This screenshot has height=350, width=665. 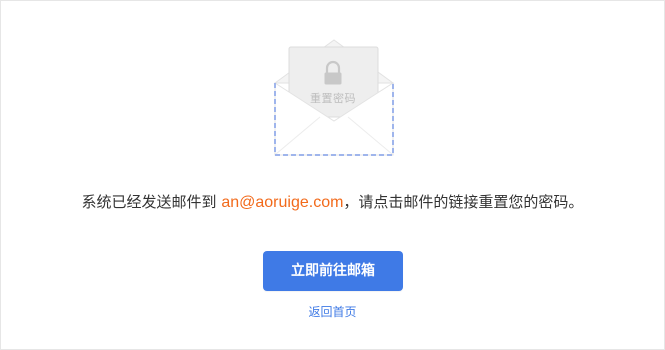 What do you see at coordinates (282, 202) in the screenshot?
I see `email-address: an@aoruige.com` at bounding box center [282, 202].